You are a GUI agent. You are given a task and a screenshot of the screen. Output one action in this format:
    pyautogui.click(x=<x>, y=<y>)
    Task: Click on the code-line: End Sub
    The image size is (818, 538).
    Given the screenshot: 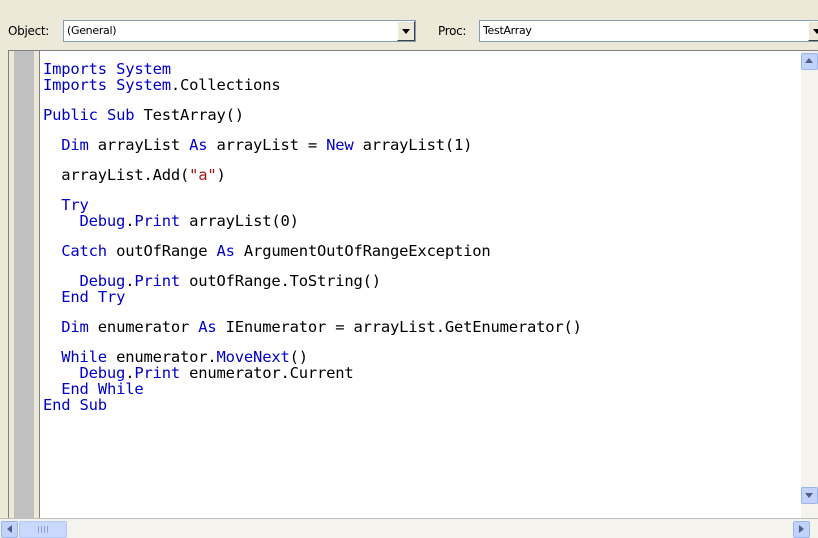 What is the action you would take?
    pyautogui.click(x=418, y=405)
    